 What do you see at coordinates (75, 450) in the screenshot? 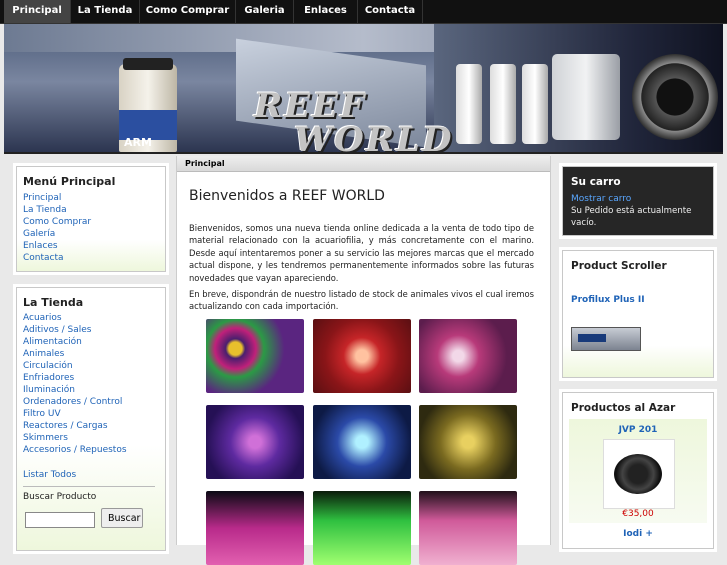
I see `category-accesorios: Accesorios / Repuestos` at bounding box center [75, 450].